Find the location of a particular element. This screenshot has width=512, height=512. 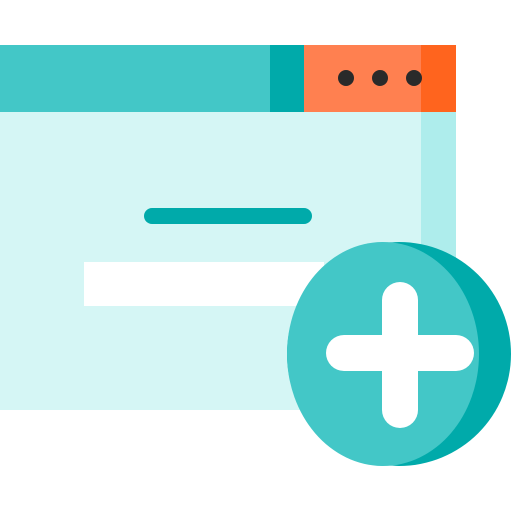

window-controls-area is located at coordinates (362, 78).